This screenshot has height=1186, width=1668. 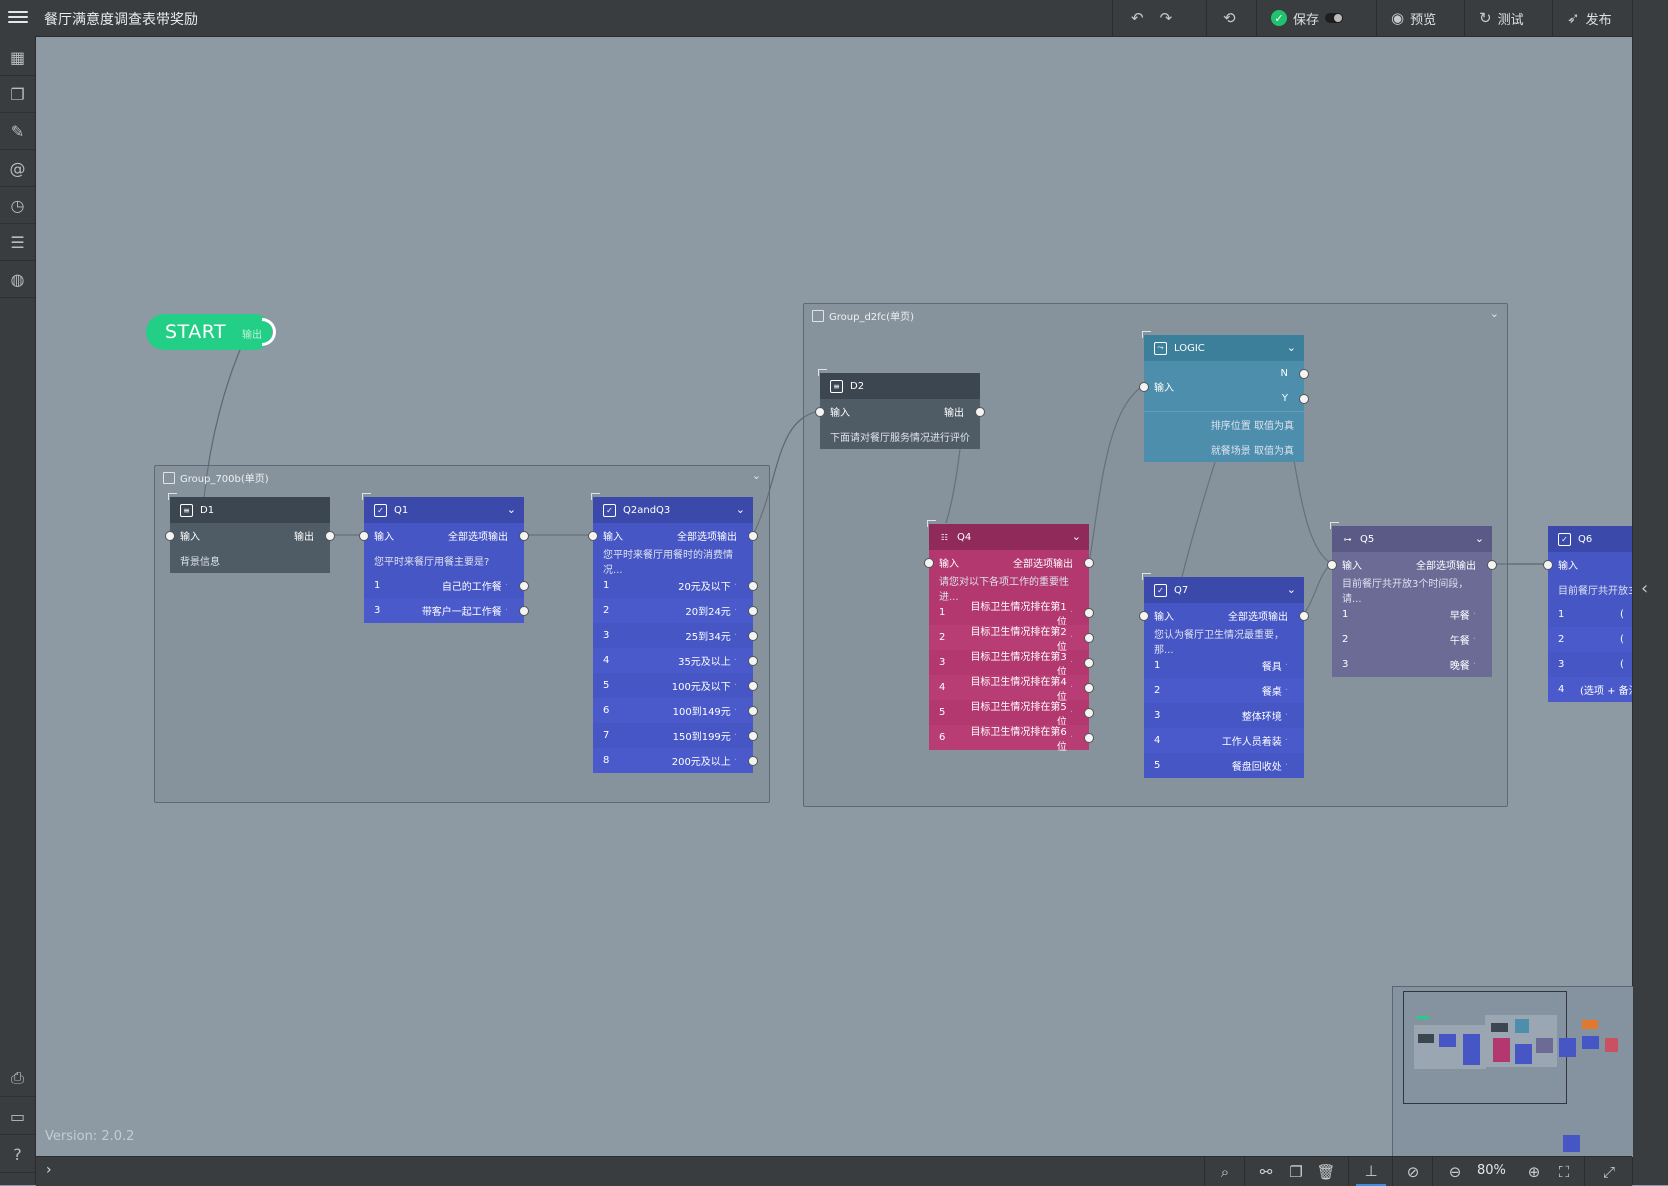 What do you see at coordinates (1266, 1171) in the screenshot?
I see `link-icon: ⚯` at bounding box center [1266, 1171].